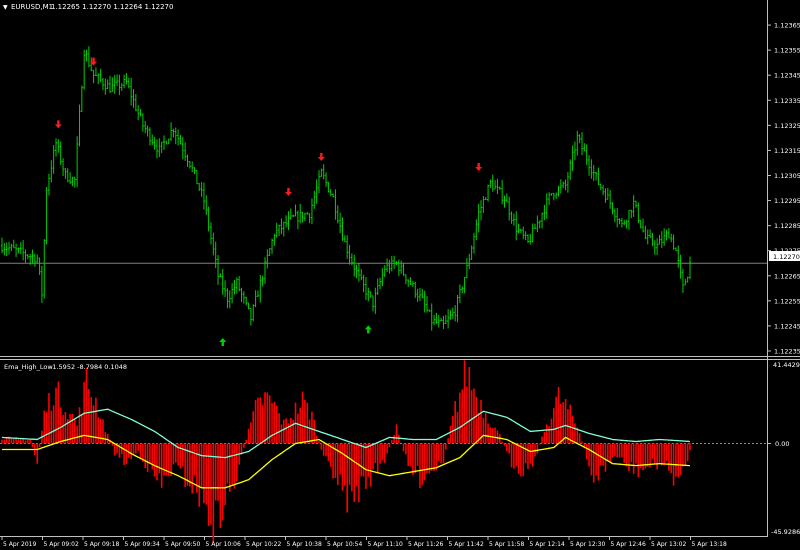 This screenshot has width=800, height=550. What do you see at coordinates (786, 257) in the screenshot?
I see `current-price-tag: 1.12270` at bounding box center [786, 257].